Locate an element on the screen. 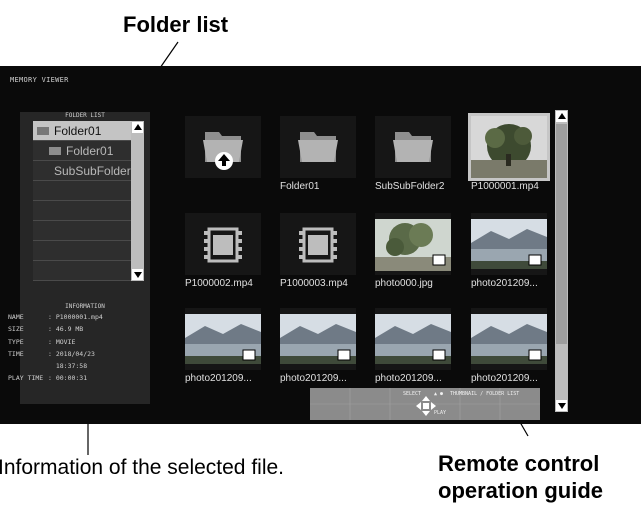 Image resolution: width=641 pixels, height=507 pixels. info-value: 18:37:58 is located at coordinates (68, 366).